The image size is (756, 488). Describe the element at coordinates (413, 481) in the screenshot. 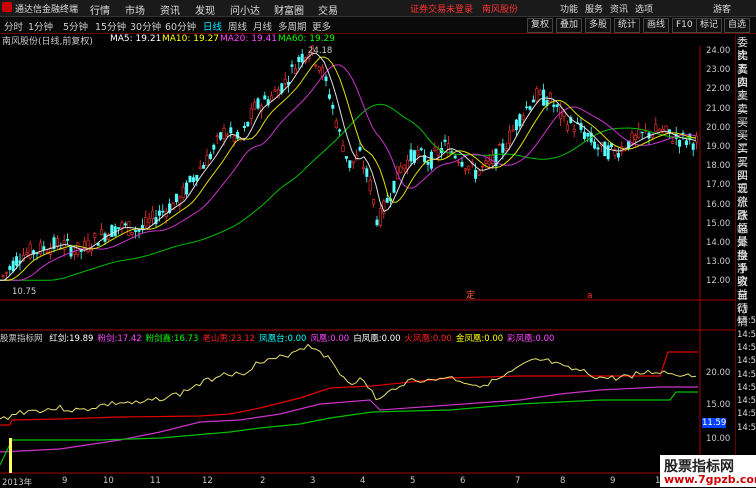

I see `date-tick: 5` at that location.